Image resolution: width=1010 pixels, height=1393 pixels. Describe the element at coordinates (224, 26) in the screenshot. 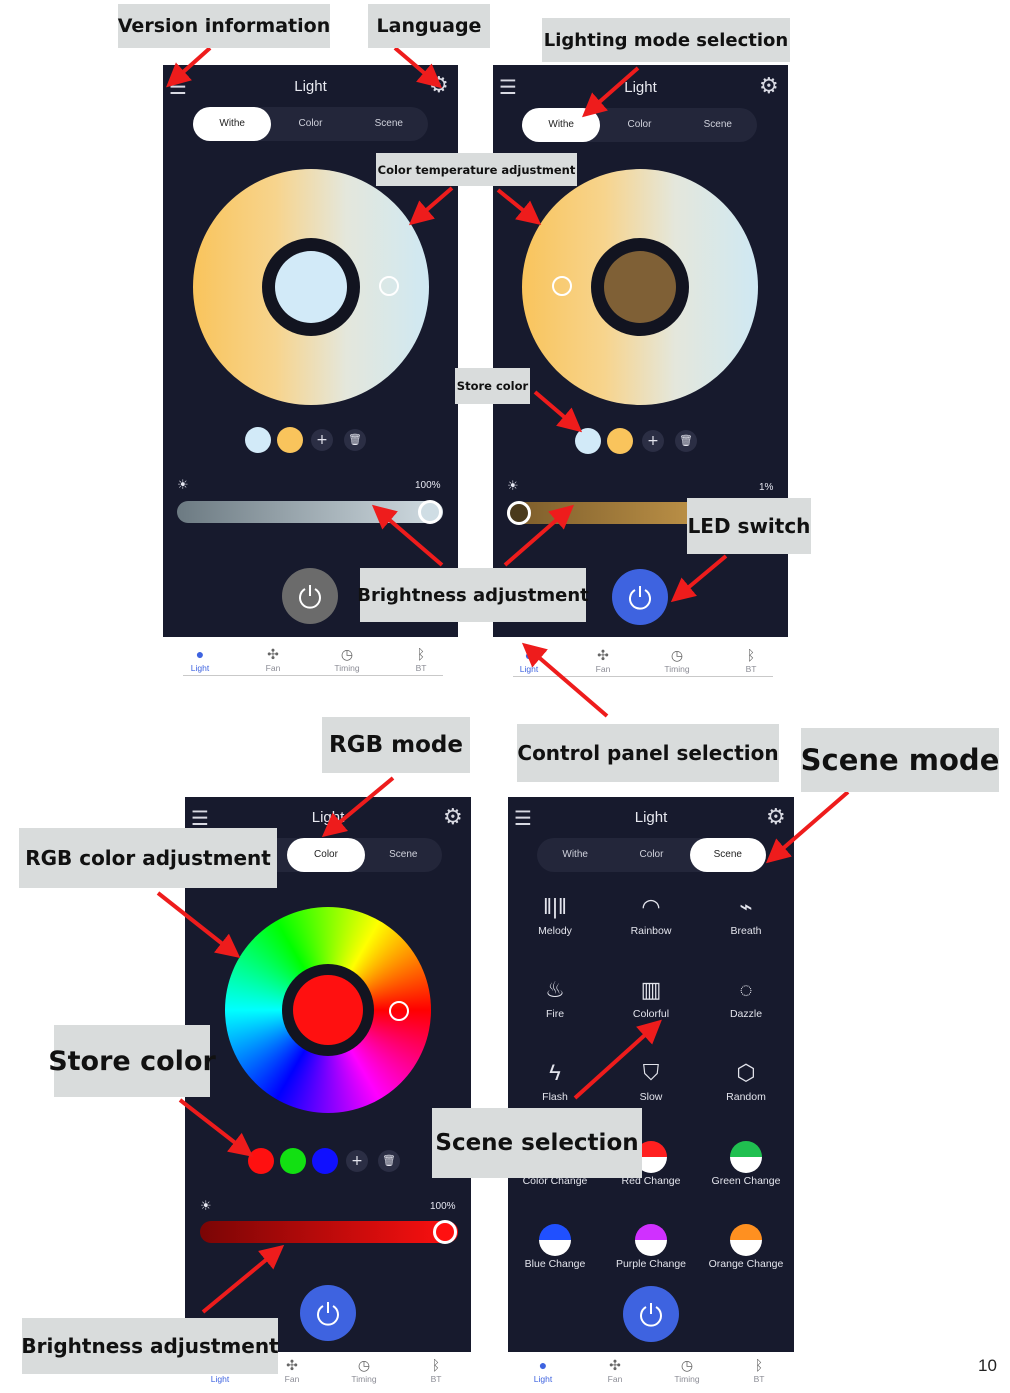

I see `callout-version-information: Version information` at that location.